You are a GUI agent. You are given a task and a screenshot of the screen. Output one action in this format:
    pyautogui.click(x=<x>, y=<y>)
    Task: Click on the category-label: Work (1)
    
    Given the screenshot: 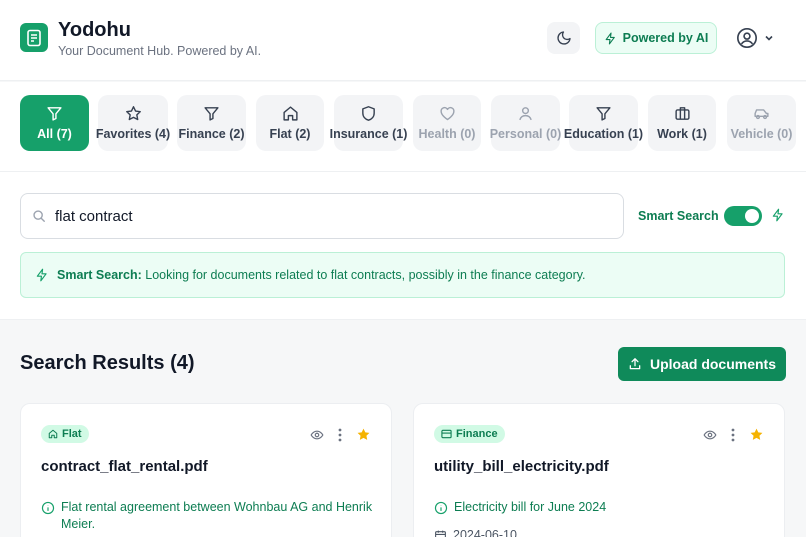 What is the action you would take?
    pyautogui.click(x=682, y=134)
    